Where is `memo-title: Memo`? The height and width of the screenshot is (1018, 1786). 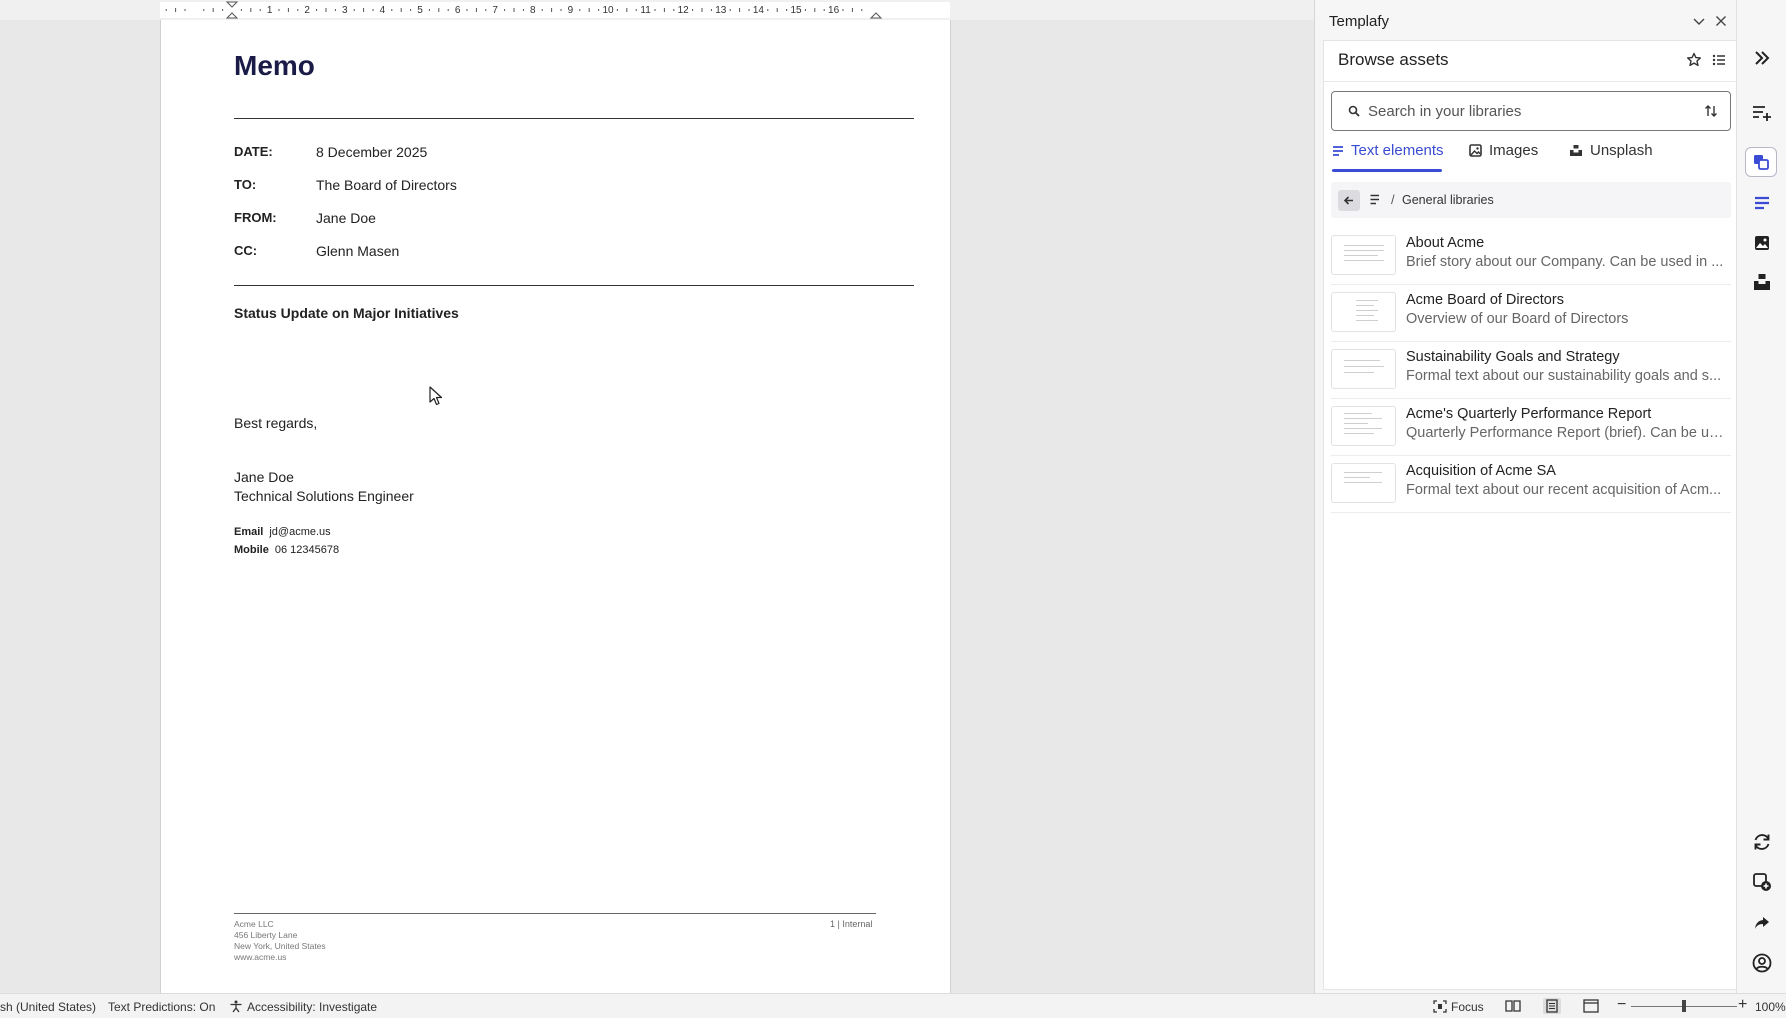 memo-title: Memo is located at coordinates (274, 66).